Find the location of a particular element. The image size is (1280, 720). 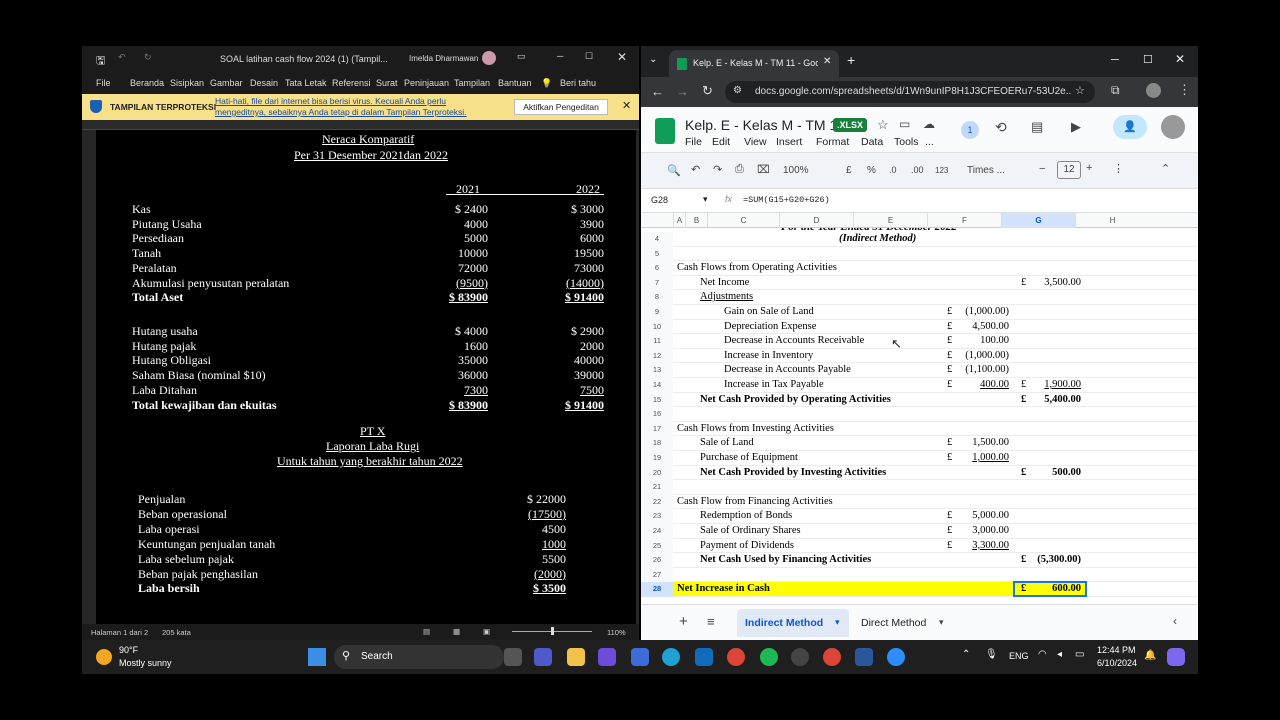

sheet-row: 18 Sale of Land £1,500.00 is located at coordinates (919, 443).